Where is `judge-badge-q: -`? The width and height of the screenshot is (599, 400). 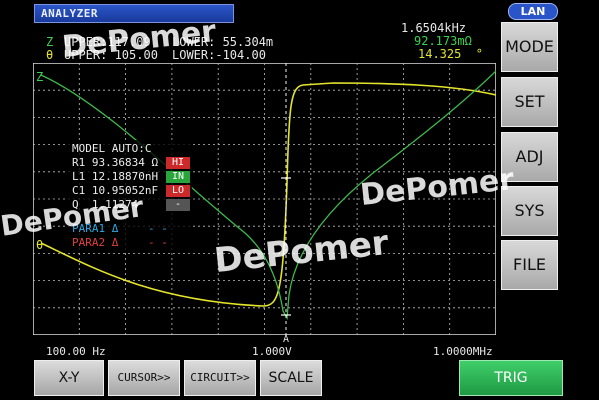 judge-badge-q: - is located at coordinates (178, 205).